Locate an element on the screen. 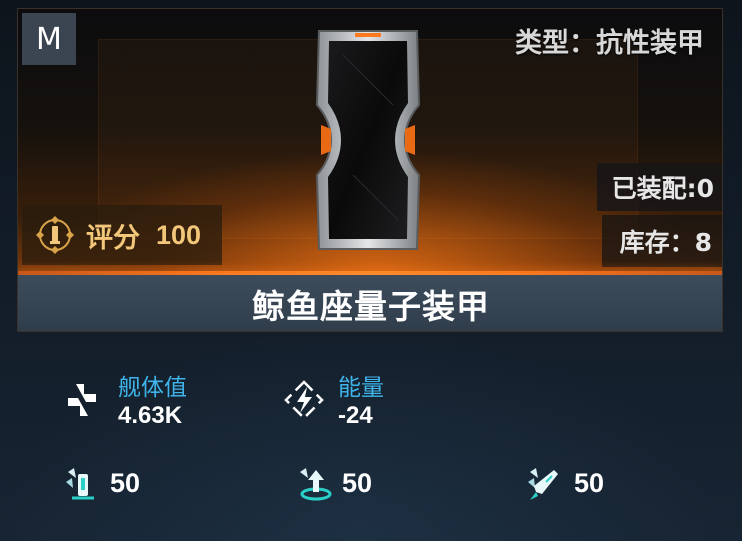  energy-bolt-icon is located at coordinates (304, 400).